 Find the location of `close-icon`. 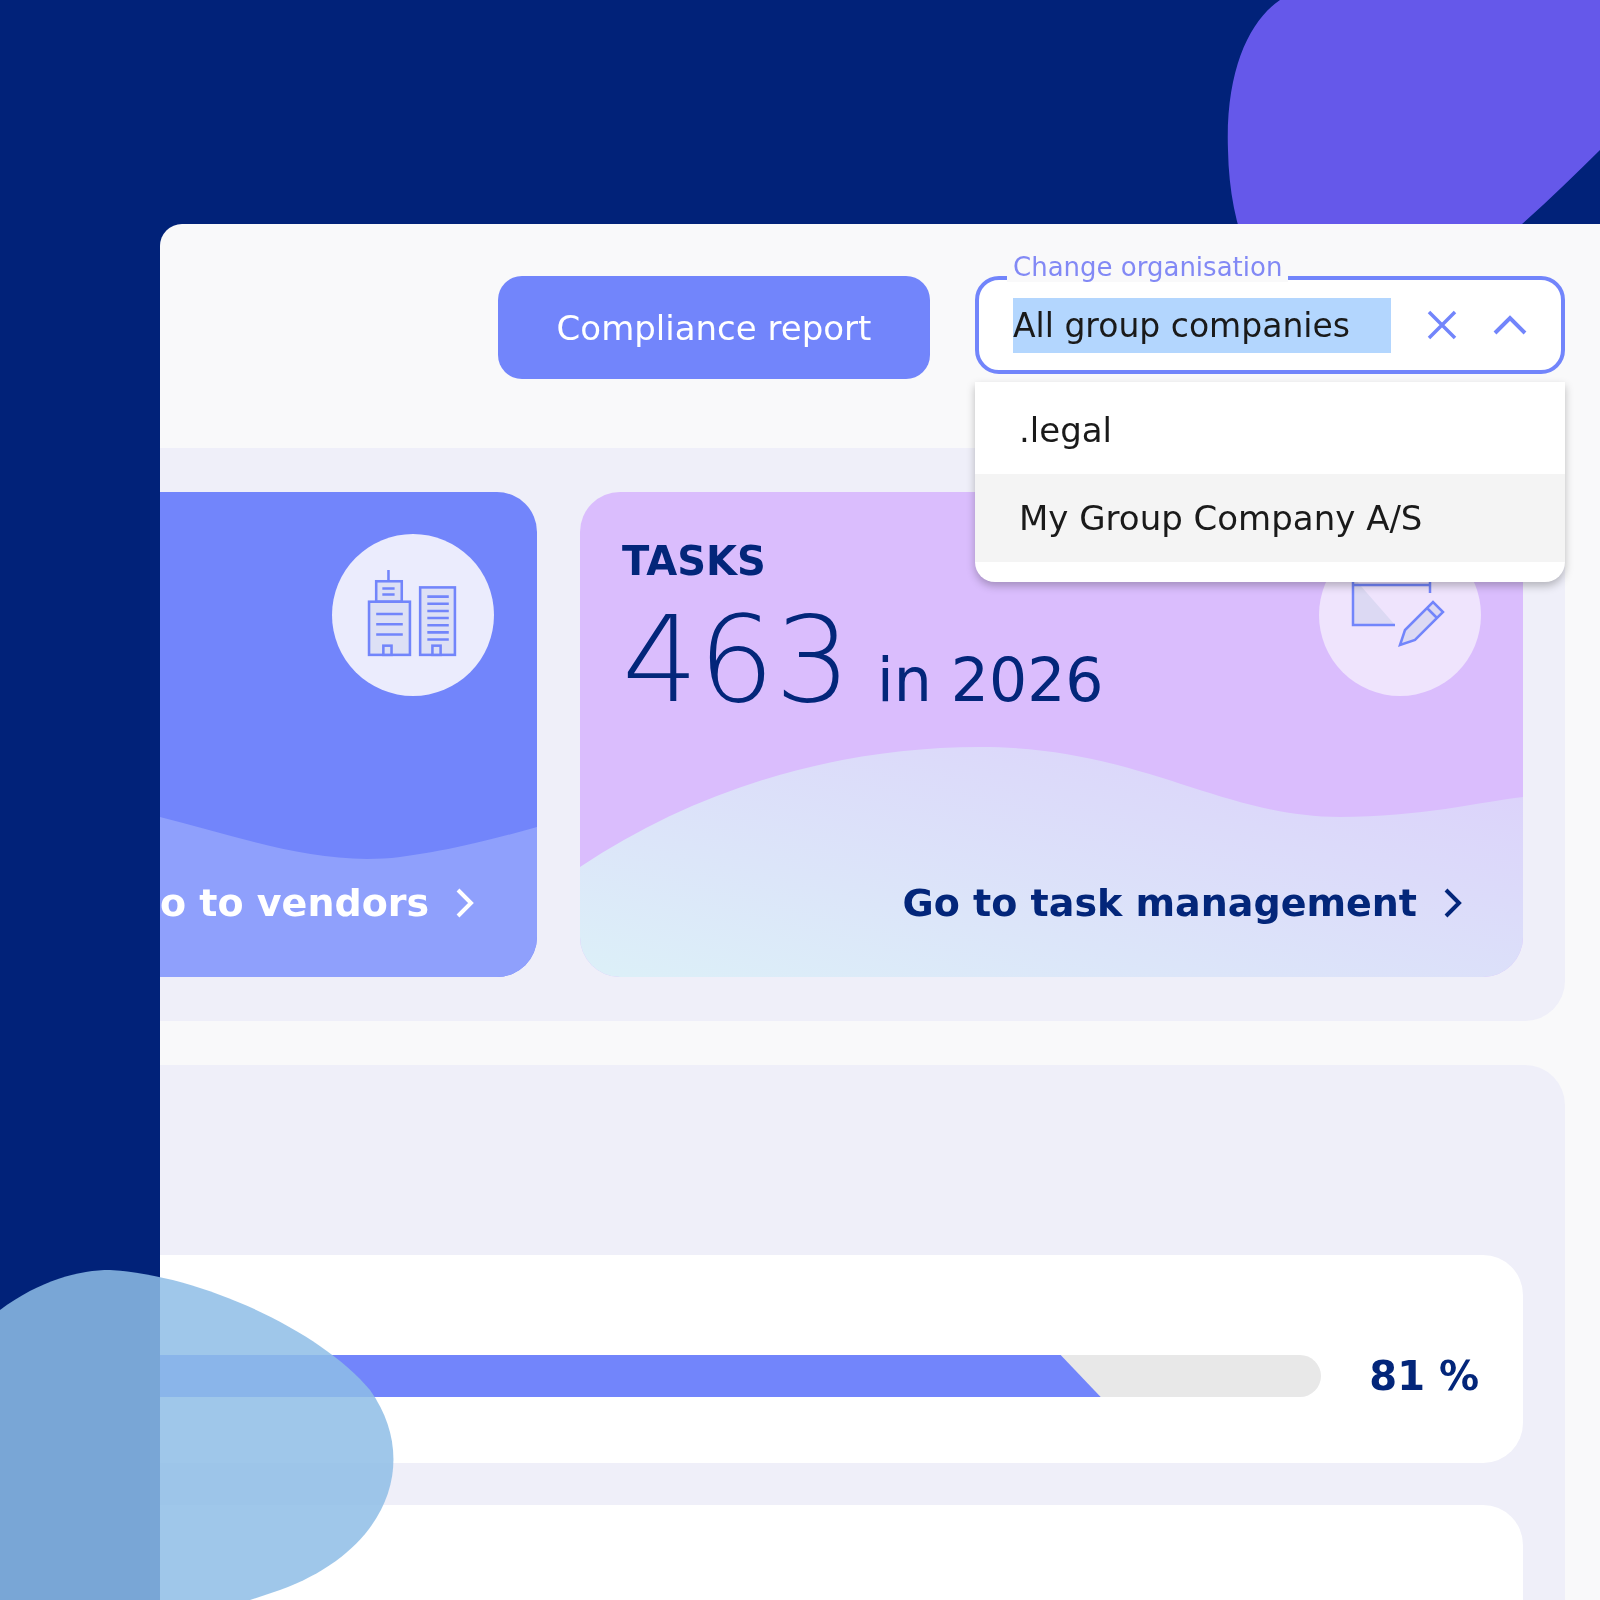

close-icon is located at coordinates (1442, 325).